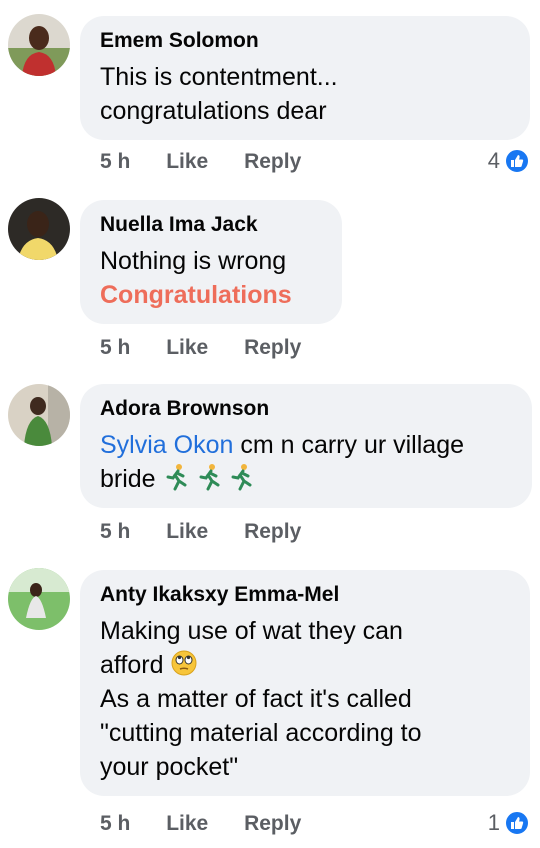 This screenshot has height=848, width=540. I want to click on comment-text: bride, so click(128, 479).